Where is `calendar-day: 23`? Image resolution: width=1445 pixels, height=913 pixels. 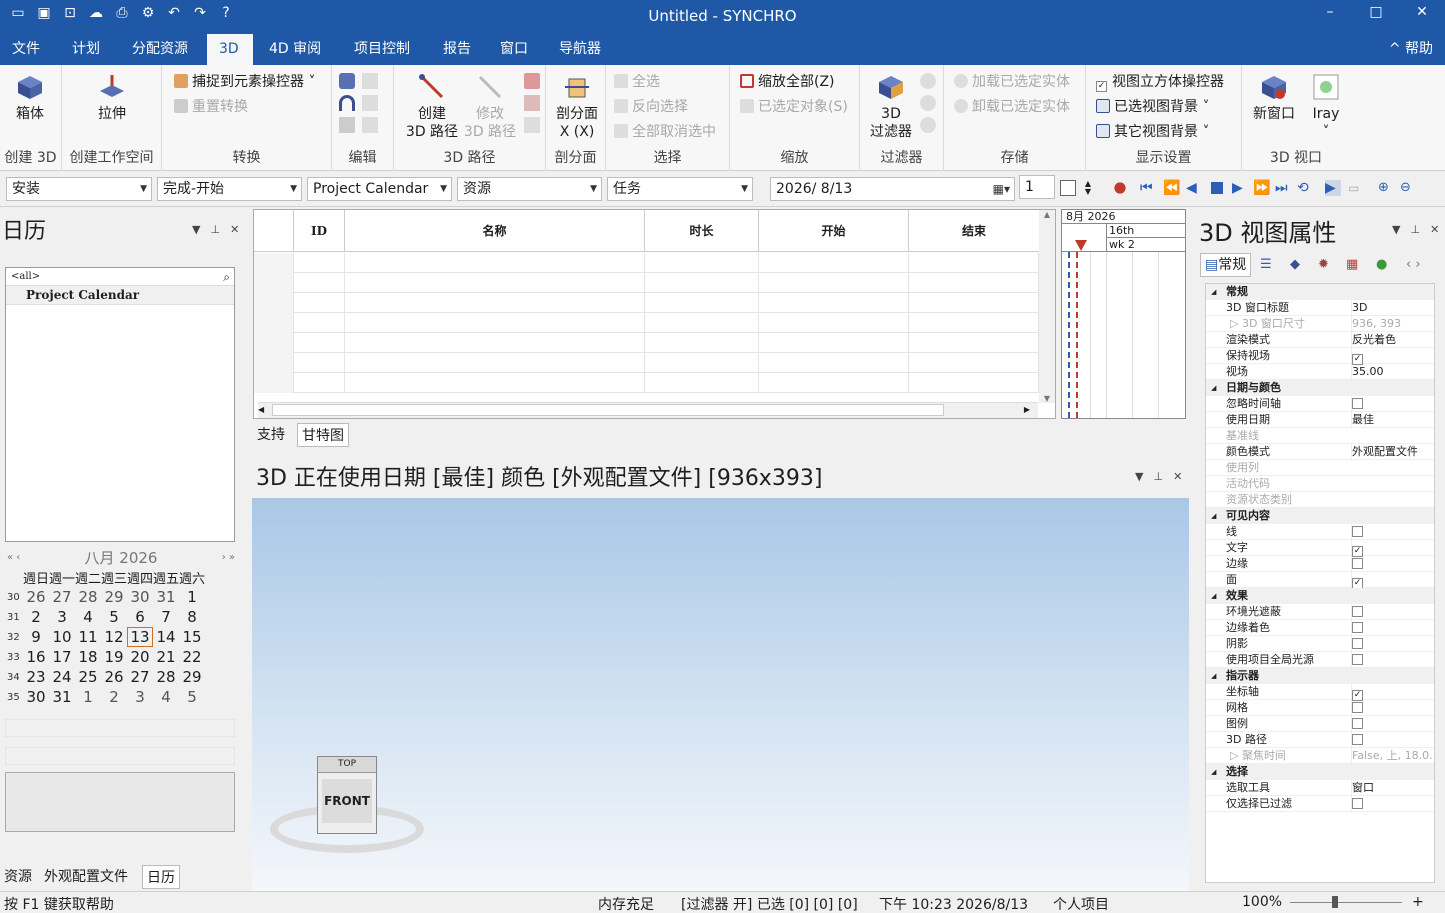
calendar-day: 23 is located at coordinates (36, 677).